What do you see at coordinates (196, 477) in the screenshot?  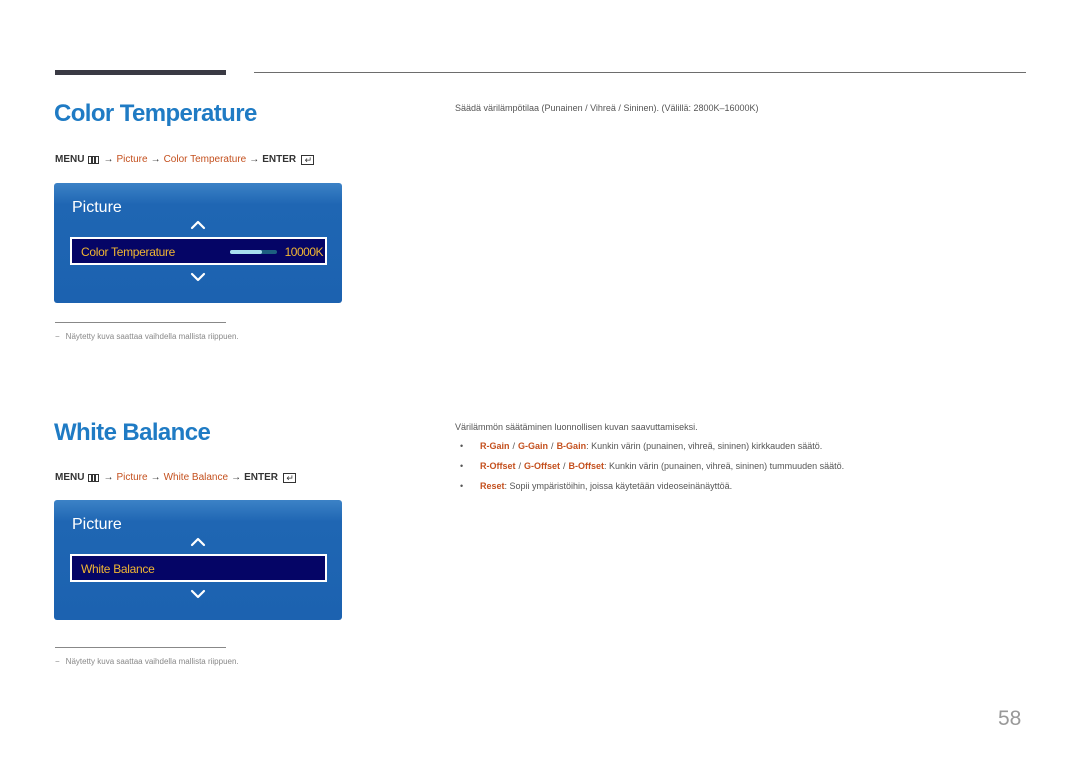 I see `menu-path-white-balance-item: White Balance` at bounding box center [196, 477].